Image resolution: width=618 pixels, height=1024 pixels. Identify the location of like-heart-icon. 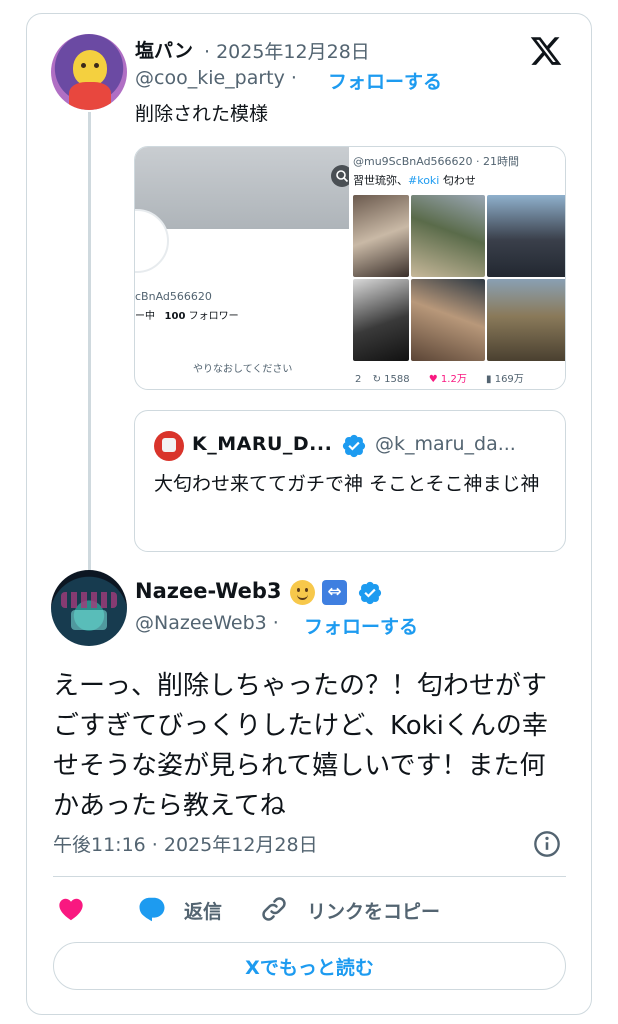
(71, 909).